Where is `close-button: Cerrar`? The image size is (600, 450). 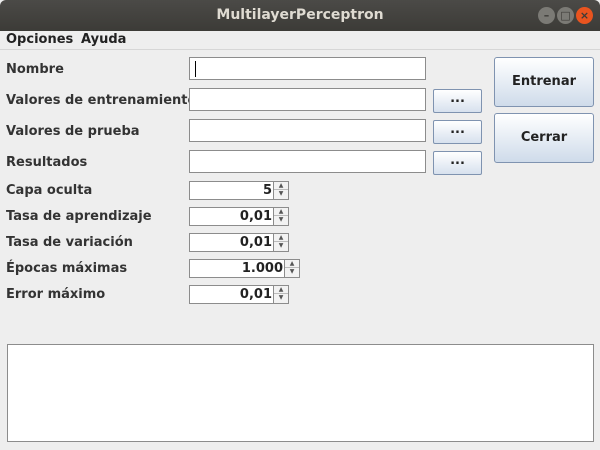
close-button: Cerrar is located at coordinates (544, 138).